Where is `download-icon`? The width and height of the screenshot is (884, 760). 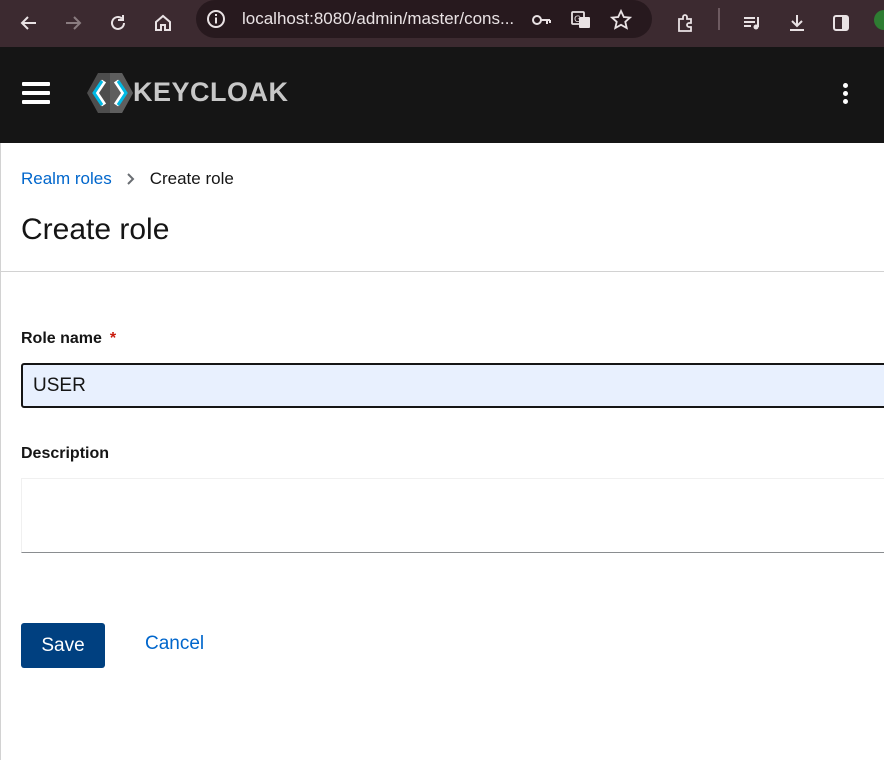 download-icon is located at coordinates (797, 23).